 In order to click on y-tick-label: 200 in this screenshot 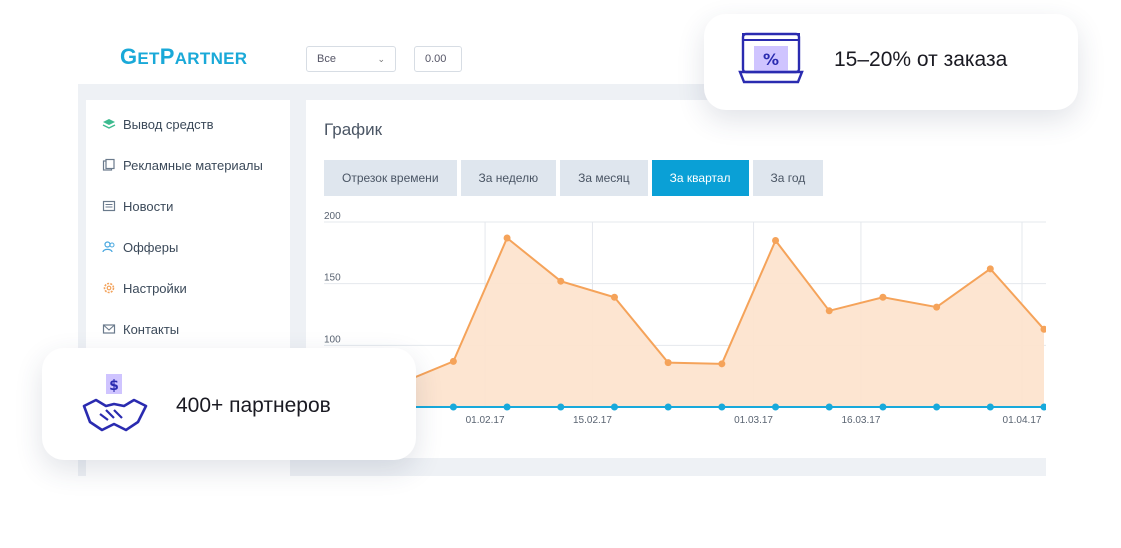, I will do `click(332, 216)`.